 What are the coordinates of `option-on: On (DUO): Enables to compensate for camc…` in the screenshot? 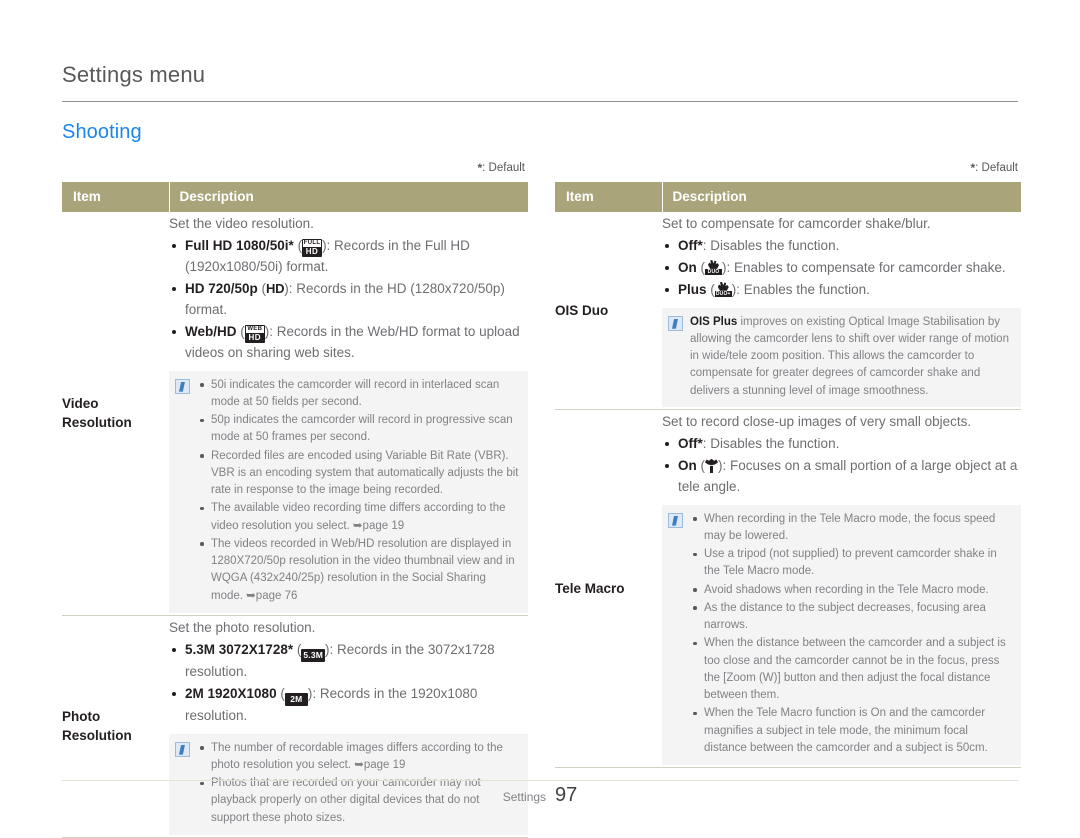 It's located at (841, 268).